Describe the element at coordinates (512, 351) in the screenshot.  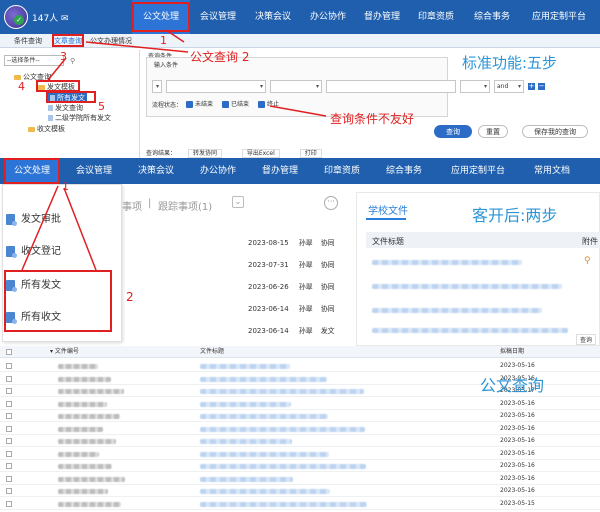
I see `col-draft-date: 拟稿日期` at that location.